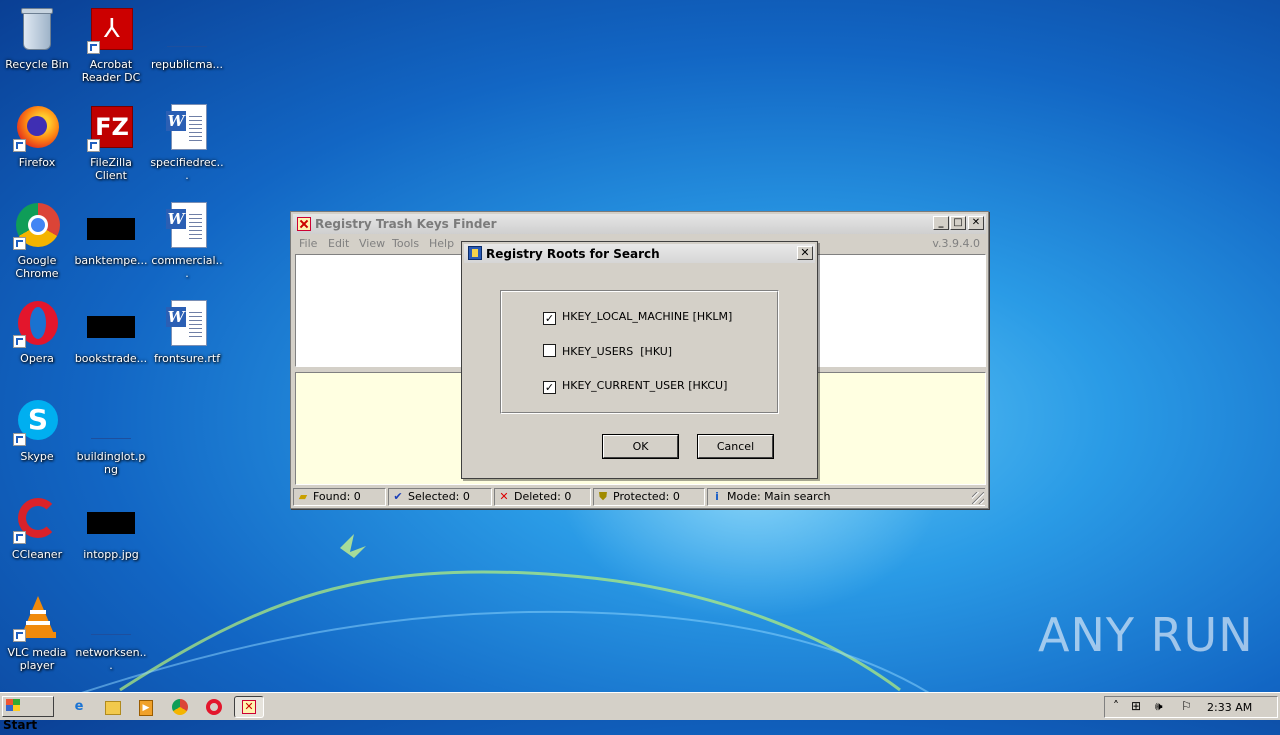 Image resolution: width=1280 pixels, height=735 pixels. What do you see at coordinates (549, 387) in the screenshot?
I see `checkbox-hkcu: ✓` at bounding box center [549, 387].